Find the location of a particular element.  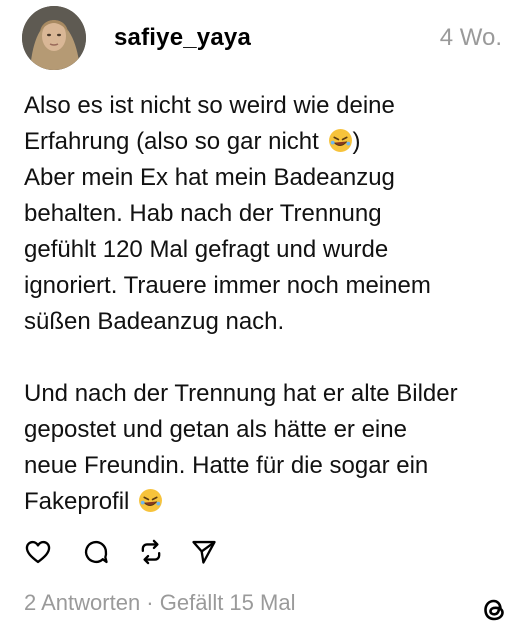

post-line-suffix: ) is located at coordinates (356, 141).